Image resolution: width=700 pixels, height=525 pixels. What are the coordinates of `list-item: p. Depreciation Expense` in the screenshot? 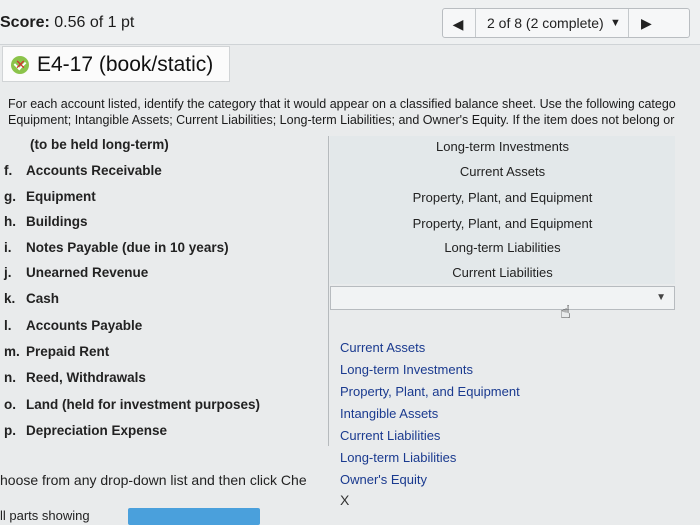 It's located at (85, 430).